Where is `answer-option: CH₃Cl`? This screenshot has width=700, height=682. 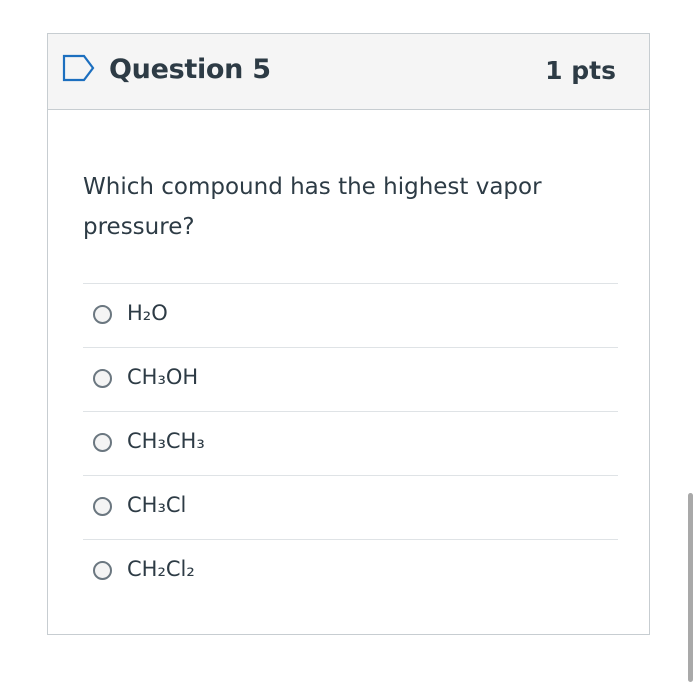
answer-option: CH₃Cl is located at coordinates (350, 507).